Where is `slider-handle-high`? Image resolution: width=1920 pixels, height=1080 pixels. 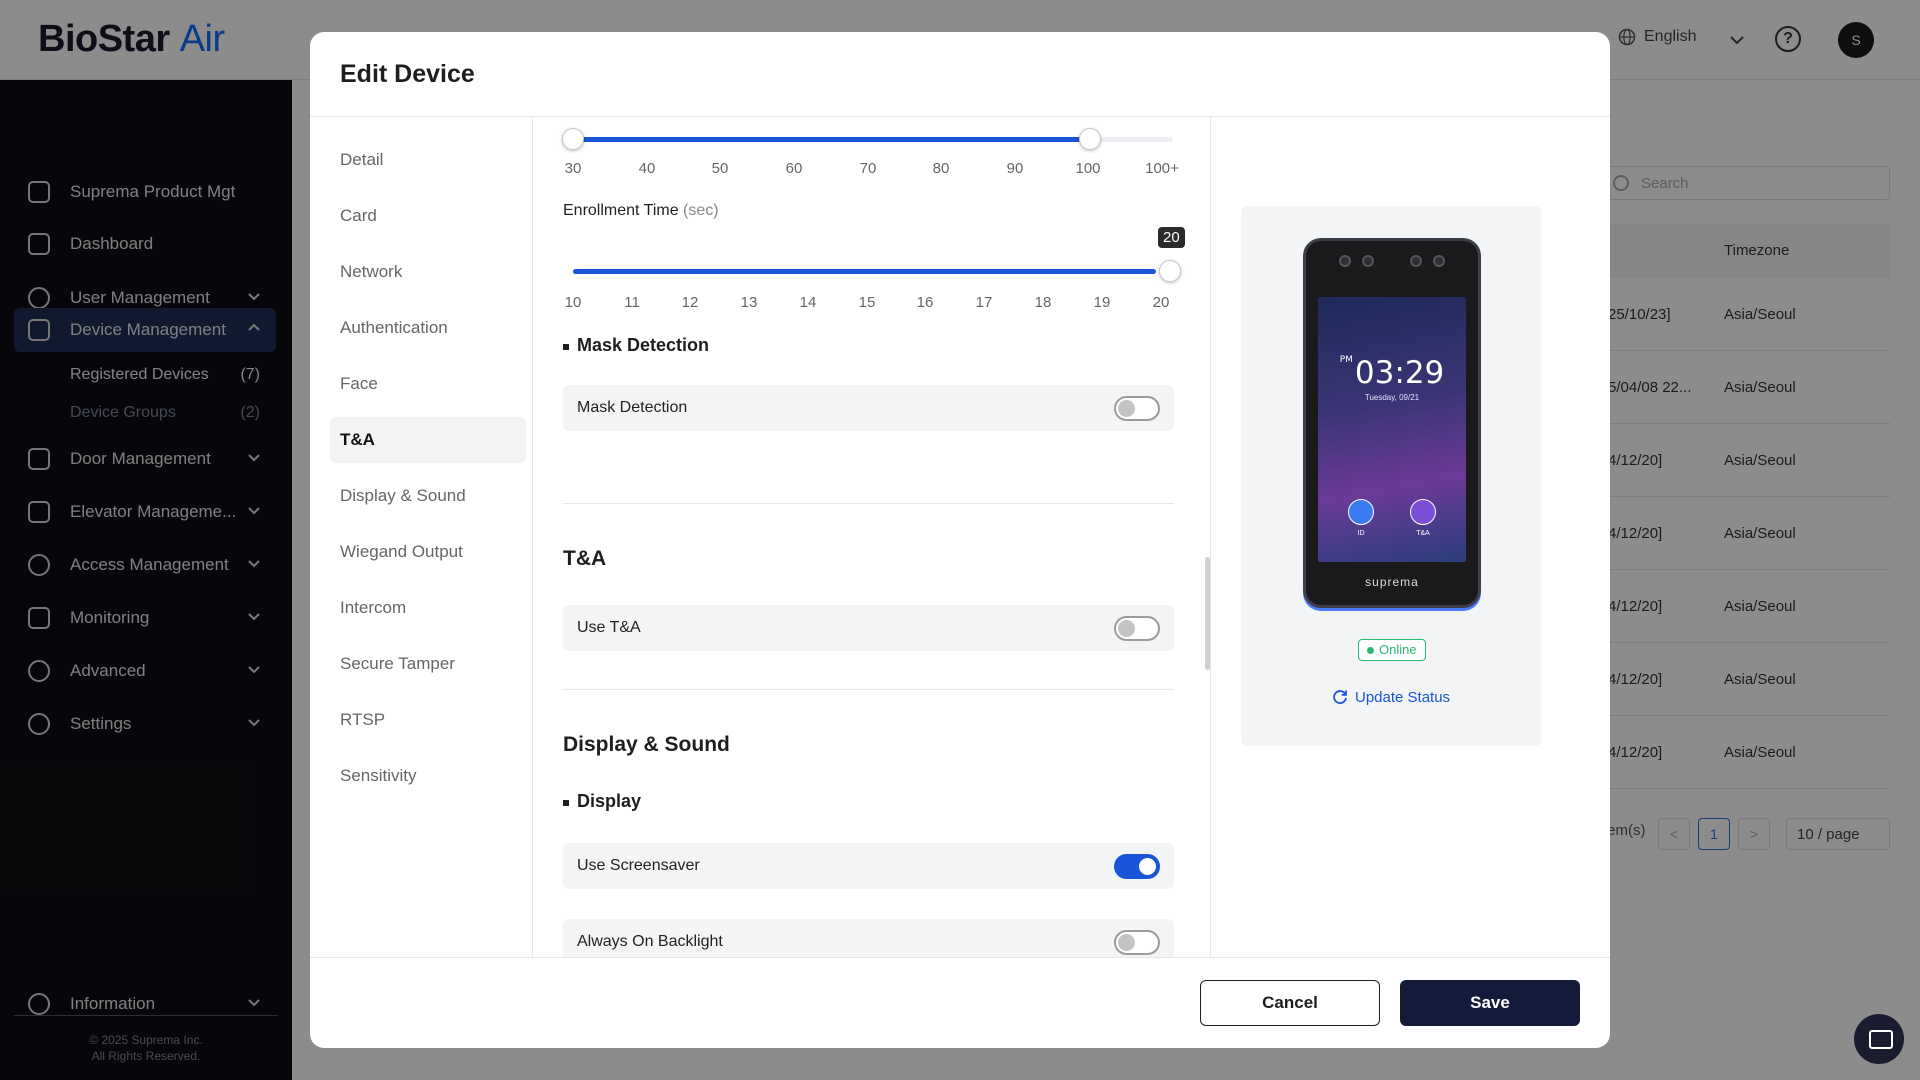 slider-handle-high is located at coordinates (1090, 139).